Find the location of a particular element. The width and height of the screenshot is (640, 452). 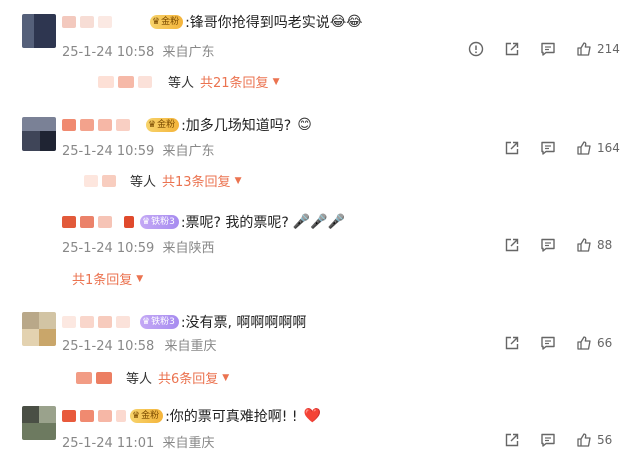

comment-header: ♛ 金粉 :锋哥你抢得到吗老实说 😂 😂 is located at coordinates (212, 22).